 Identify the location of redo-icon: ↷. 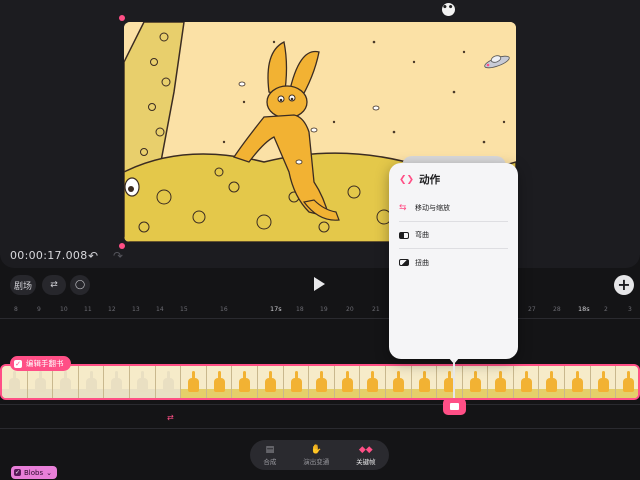
(118, 256).